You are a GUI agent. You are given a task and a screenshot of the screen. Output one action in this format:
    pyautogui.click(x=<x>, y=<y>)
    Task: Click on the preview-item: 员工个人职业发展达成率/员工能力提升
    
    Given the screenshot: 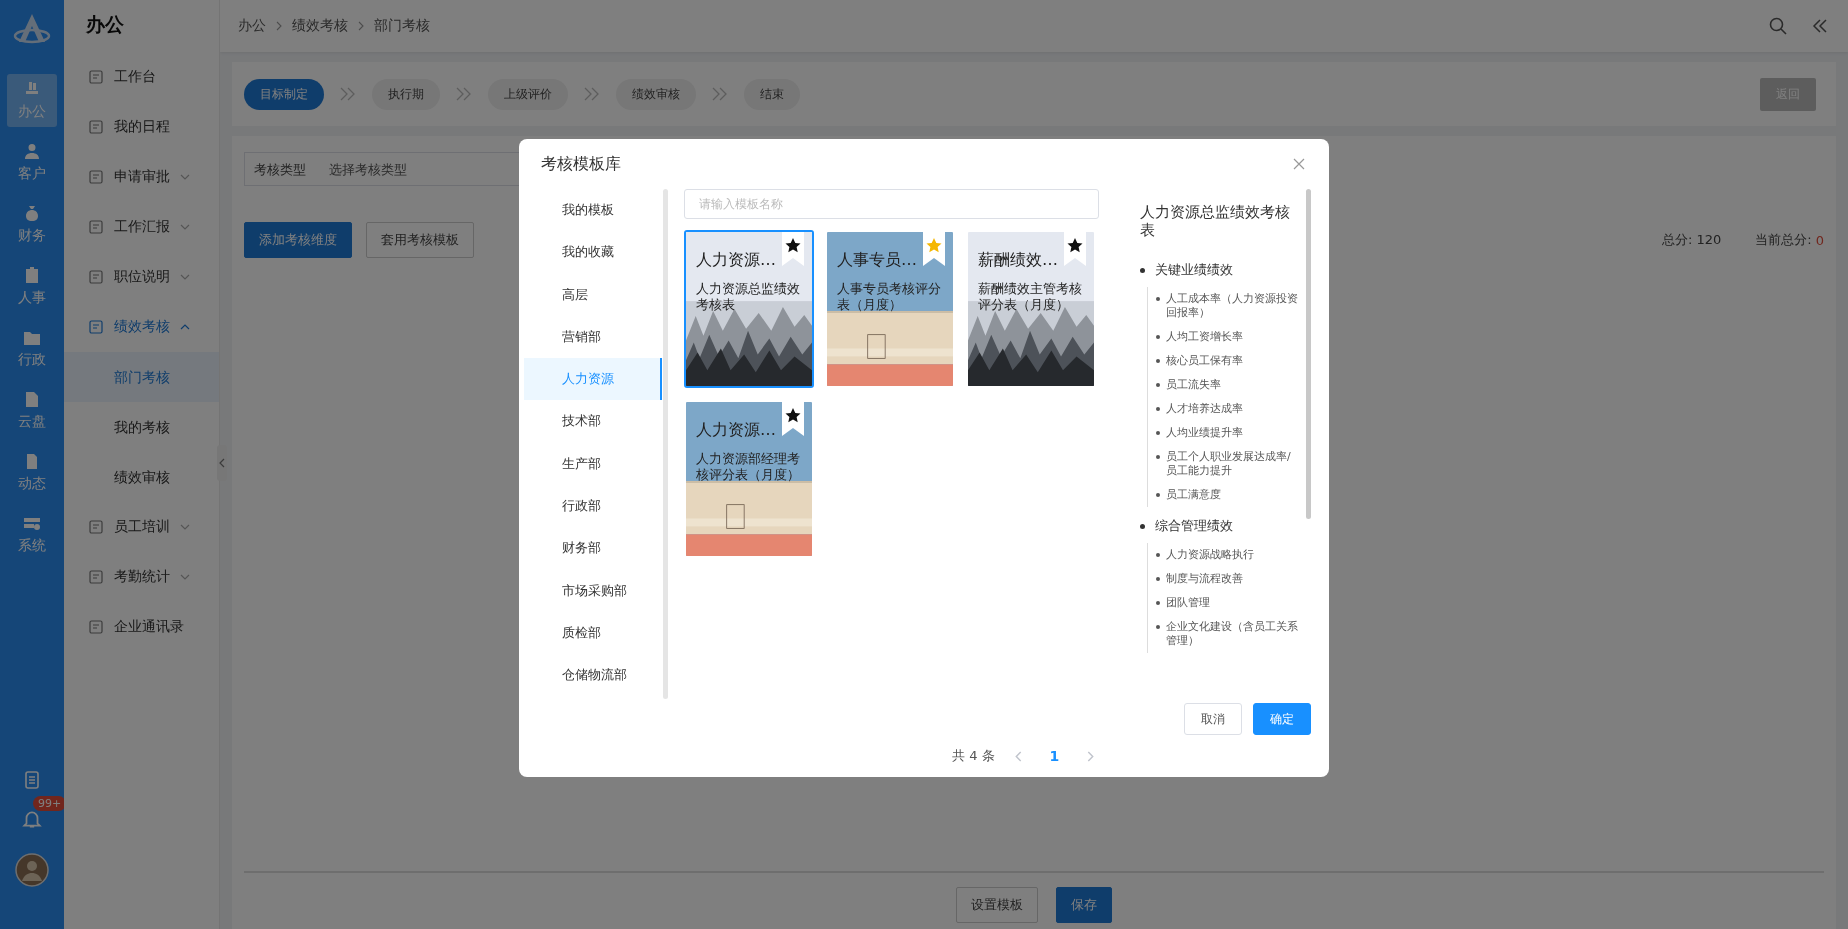 What is the action you would take?
    pyautogui.click(x=1228, y=464)
    